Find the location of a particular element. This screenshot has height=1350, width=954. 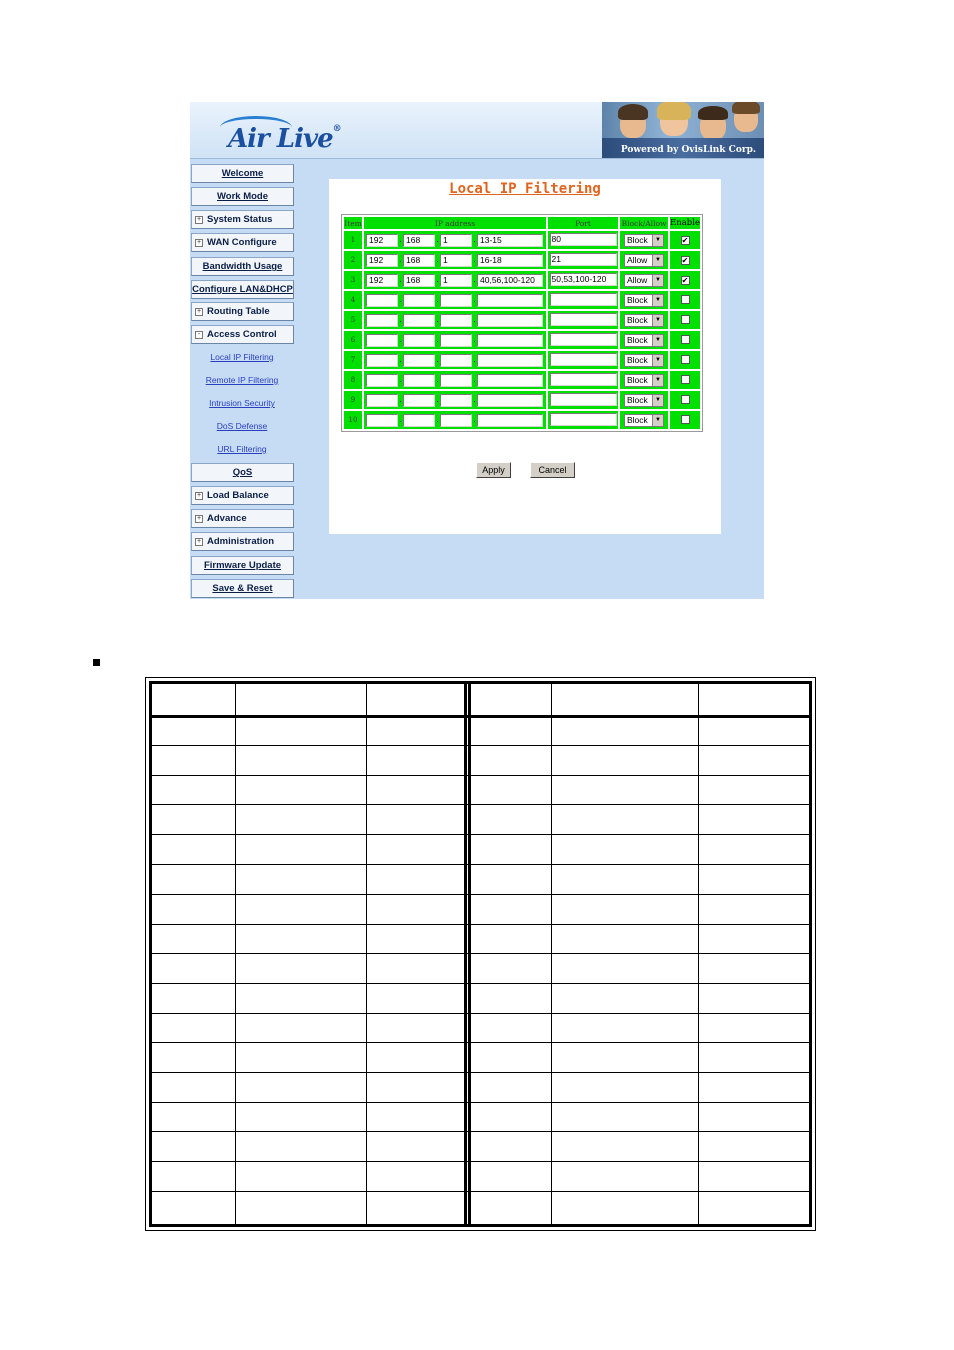

cancel-button: Cancel is located at coordinates (552, 470).